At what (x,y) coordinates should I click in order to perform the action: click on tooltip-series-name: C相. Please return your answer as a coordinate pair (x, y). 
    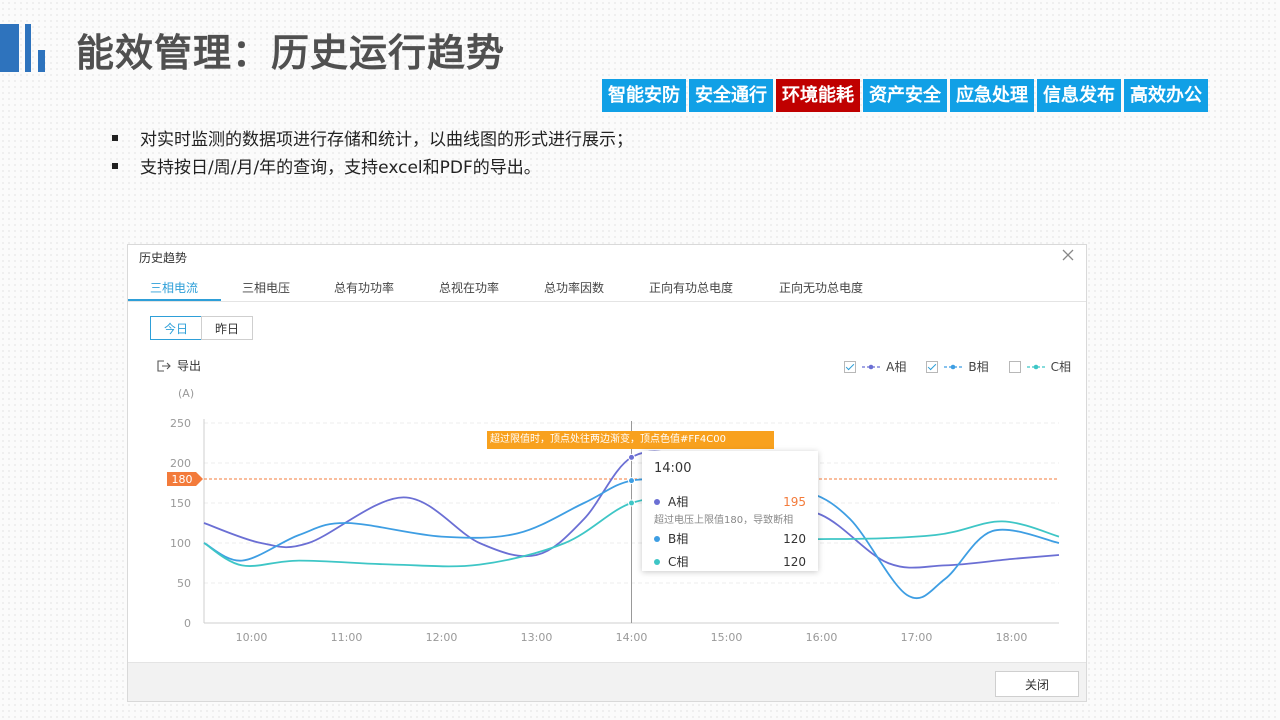
    Looking at the image, I should click on (678, 562).